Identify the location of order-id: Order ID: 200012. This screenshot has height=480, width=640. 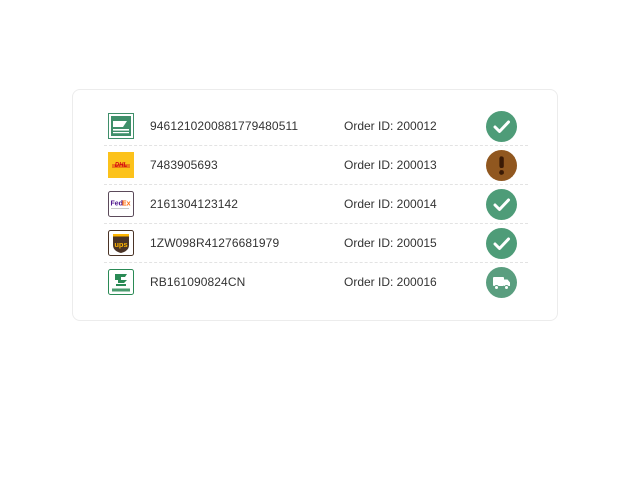
(390, 126).